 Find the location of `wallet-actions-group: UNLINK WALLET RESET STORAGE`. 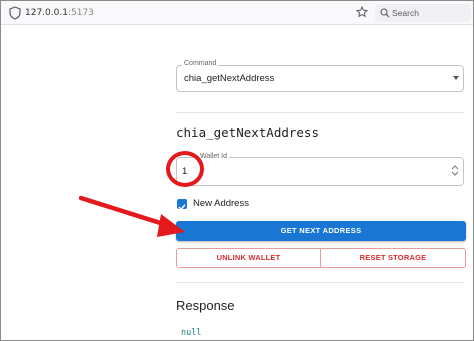

wallet-actions-group: UNLINK WALLET RESET STORAGE is located at coordinates (321, 258).